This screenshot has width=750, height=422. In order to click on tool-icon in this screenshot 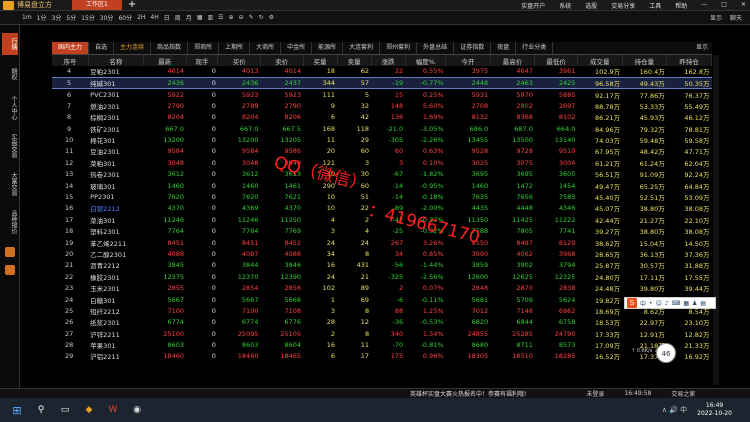, I will do `click(10, 270)`.